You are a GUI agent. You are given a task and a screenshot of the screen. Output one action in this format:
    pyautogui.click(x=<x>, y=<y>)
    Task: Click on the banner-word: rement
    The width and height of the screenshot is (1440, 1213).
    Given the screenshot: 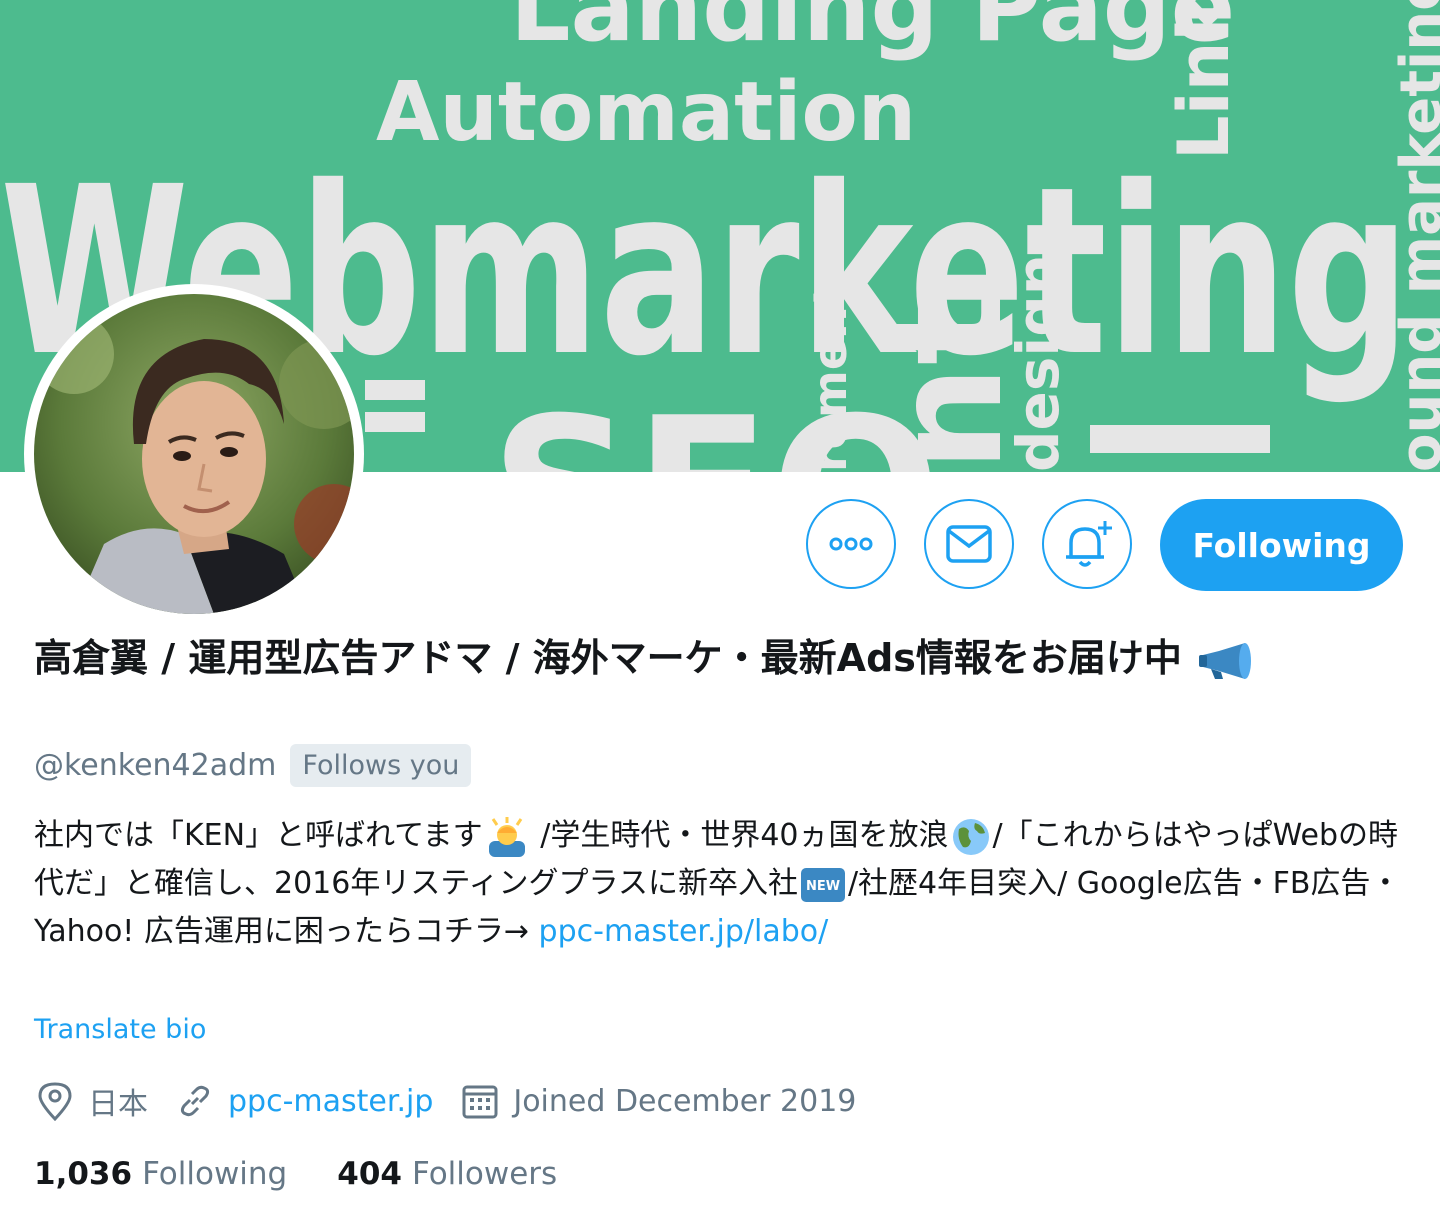 What is the action you would take?
    pyautogui.click(x=830, y=378)
    